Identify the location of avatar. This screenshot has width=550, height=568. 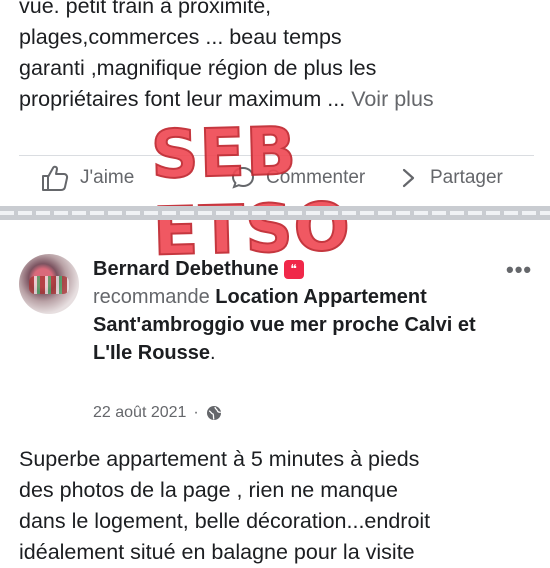
(49, 284).